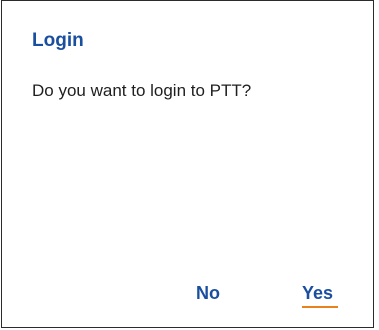 This screenshot has width=379, height=330. I want to click on dialog-title: Login, so click(58, 40).